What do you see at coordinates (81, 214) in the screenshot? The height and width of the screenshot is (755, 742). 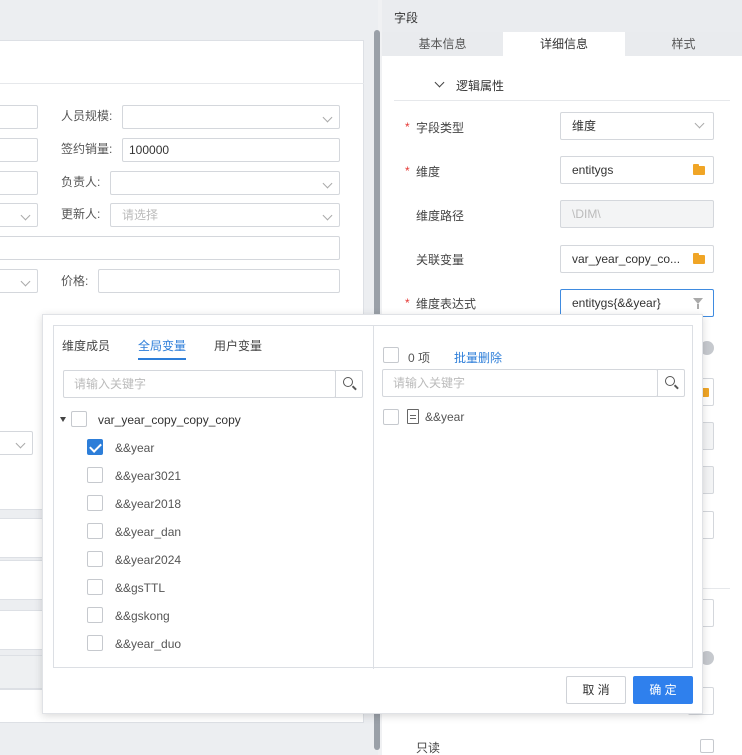 I see `updater-label: 更新人:` at bounding box center [81, 214].